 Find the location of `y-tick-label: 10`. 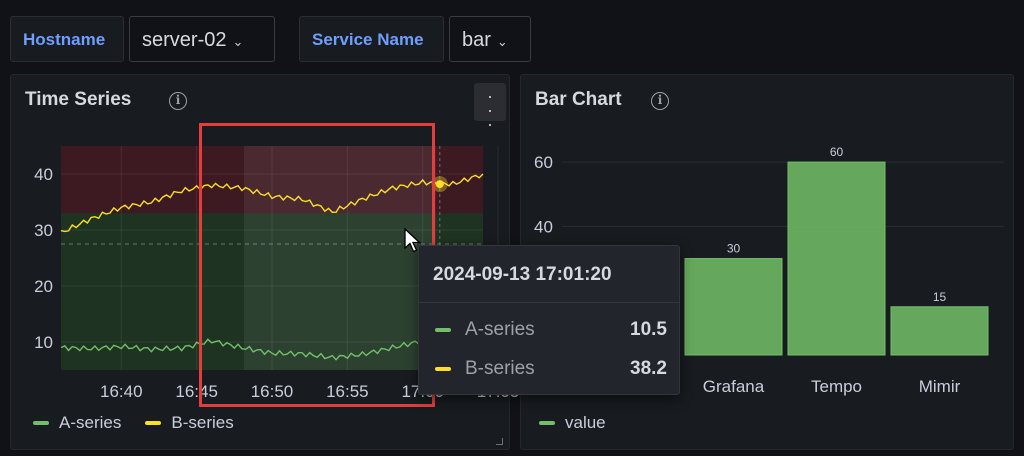

y-tick-label: 10 is located at coordinates (43, 342).